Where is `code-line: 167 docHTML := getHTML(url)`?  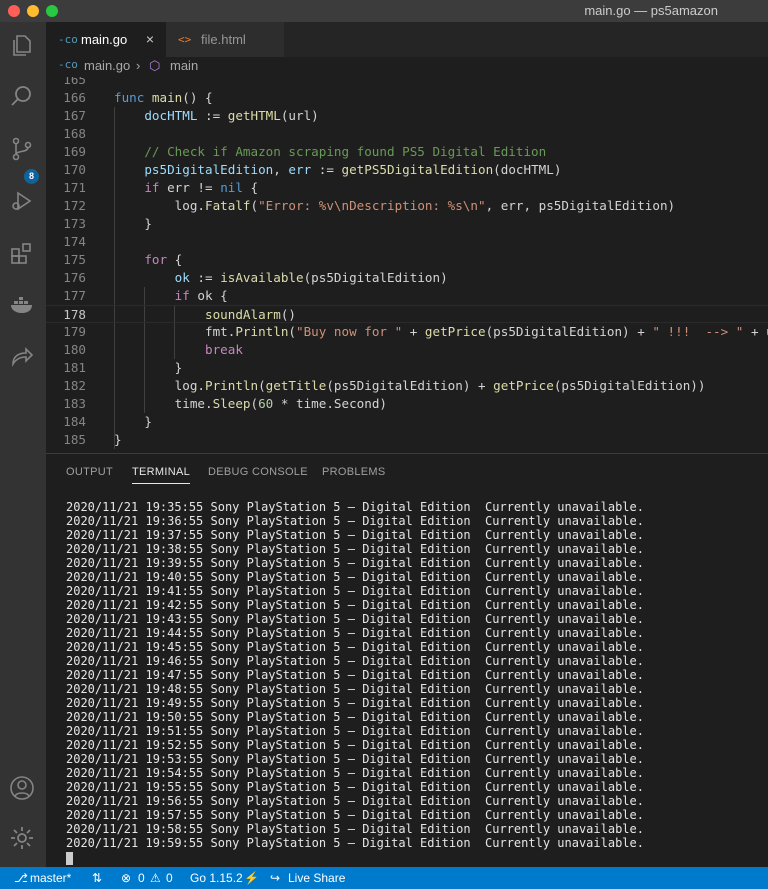 code-line: 167 docHTML := getHTML(url) is located at coordinates (407, 116).